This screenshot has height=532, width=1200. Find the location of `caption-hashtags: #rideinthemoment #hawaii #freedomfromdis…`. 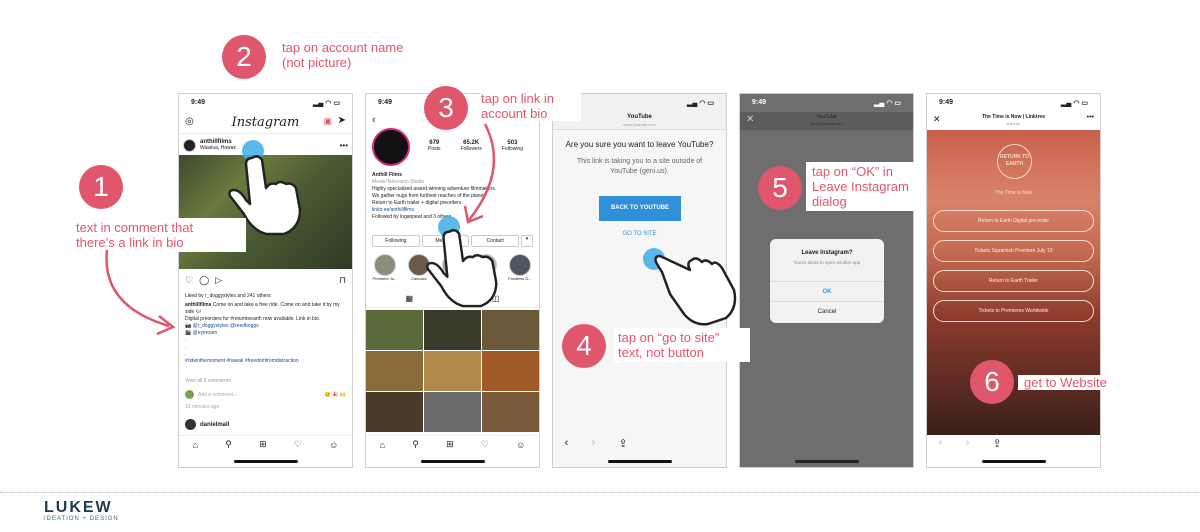

caption-hashtags: #rideinthemoment #hawaii #freedomfromdis… is located at coordinates (265, 361).